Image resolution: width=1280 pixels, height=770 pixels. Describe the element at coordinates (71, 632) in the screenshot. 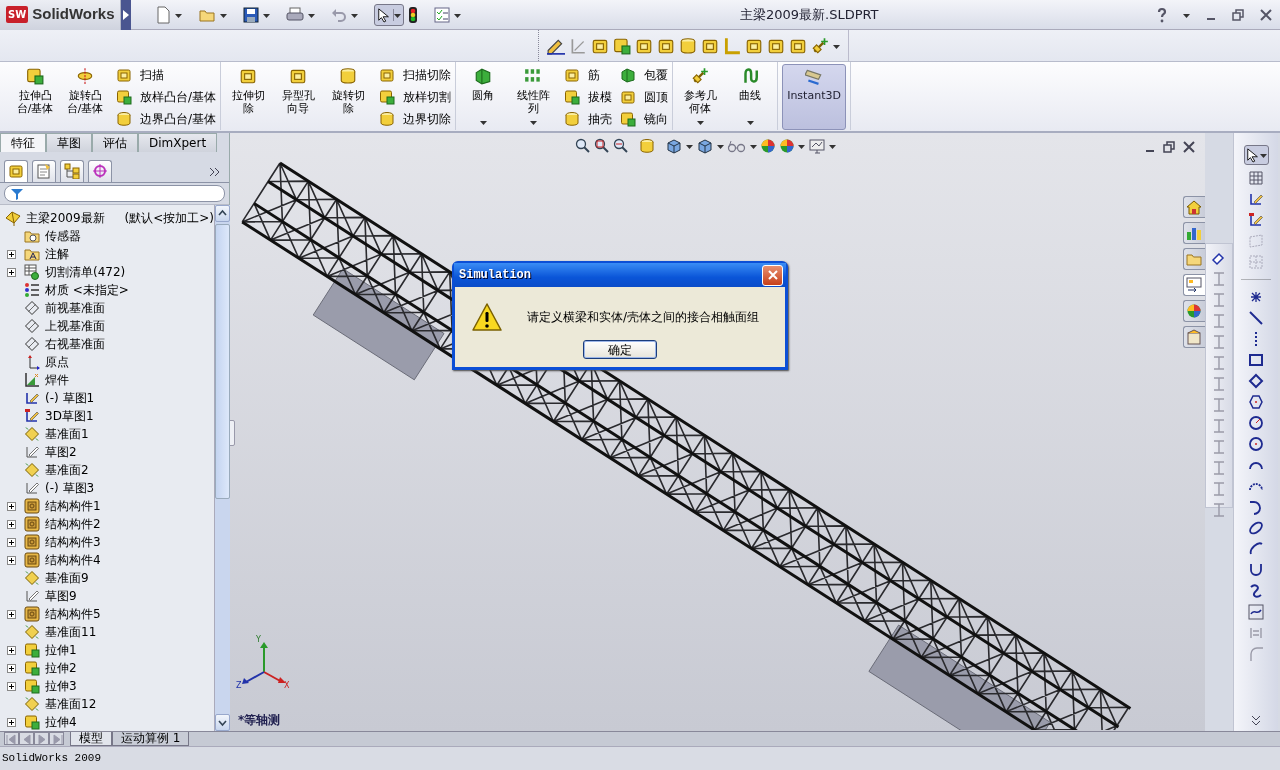

I see `tree-item-label: 基准面11` at that location.